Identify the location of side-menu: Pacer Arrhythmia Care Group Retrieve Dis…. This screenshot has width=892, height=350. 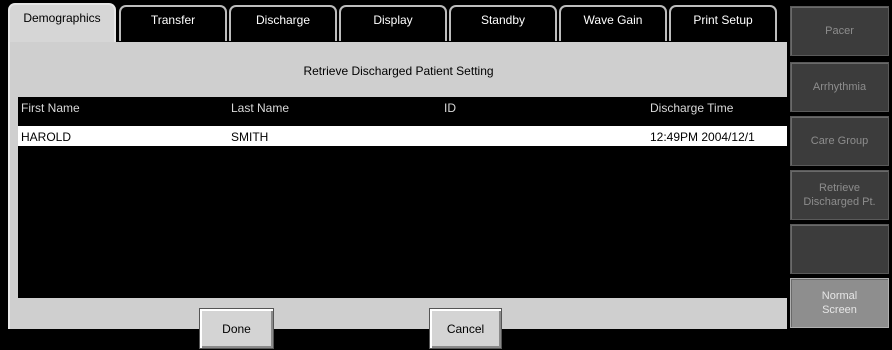
(839, 164).